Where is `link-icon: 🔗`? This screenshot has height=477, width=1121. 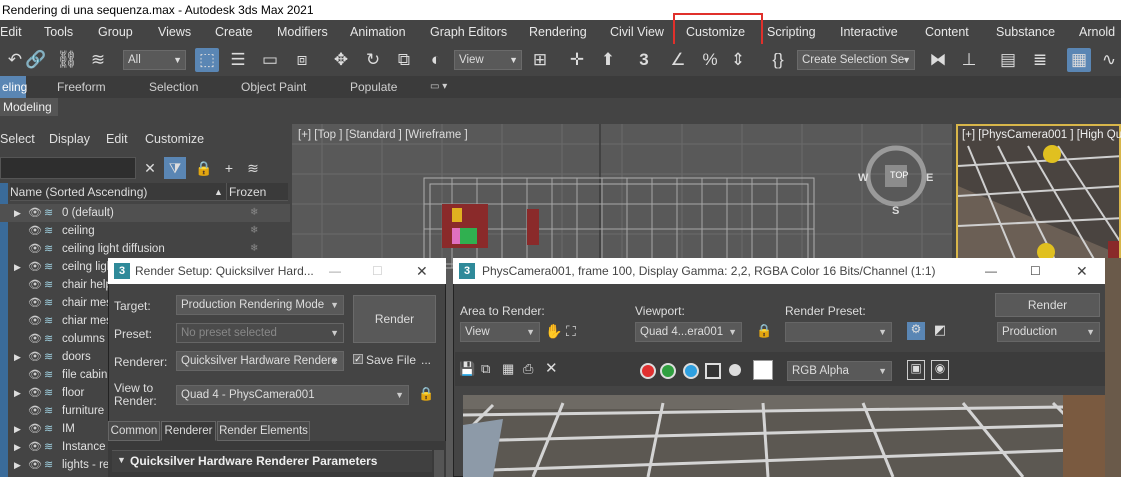
link-icon: 🔗 is located at coordinates (36, 60).